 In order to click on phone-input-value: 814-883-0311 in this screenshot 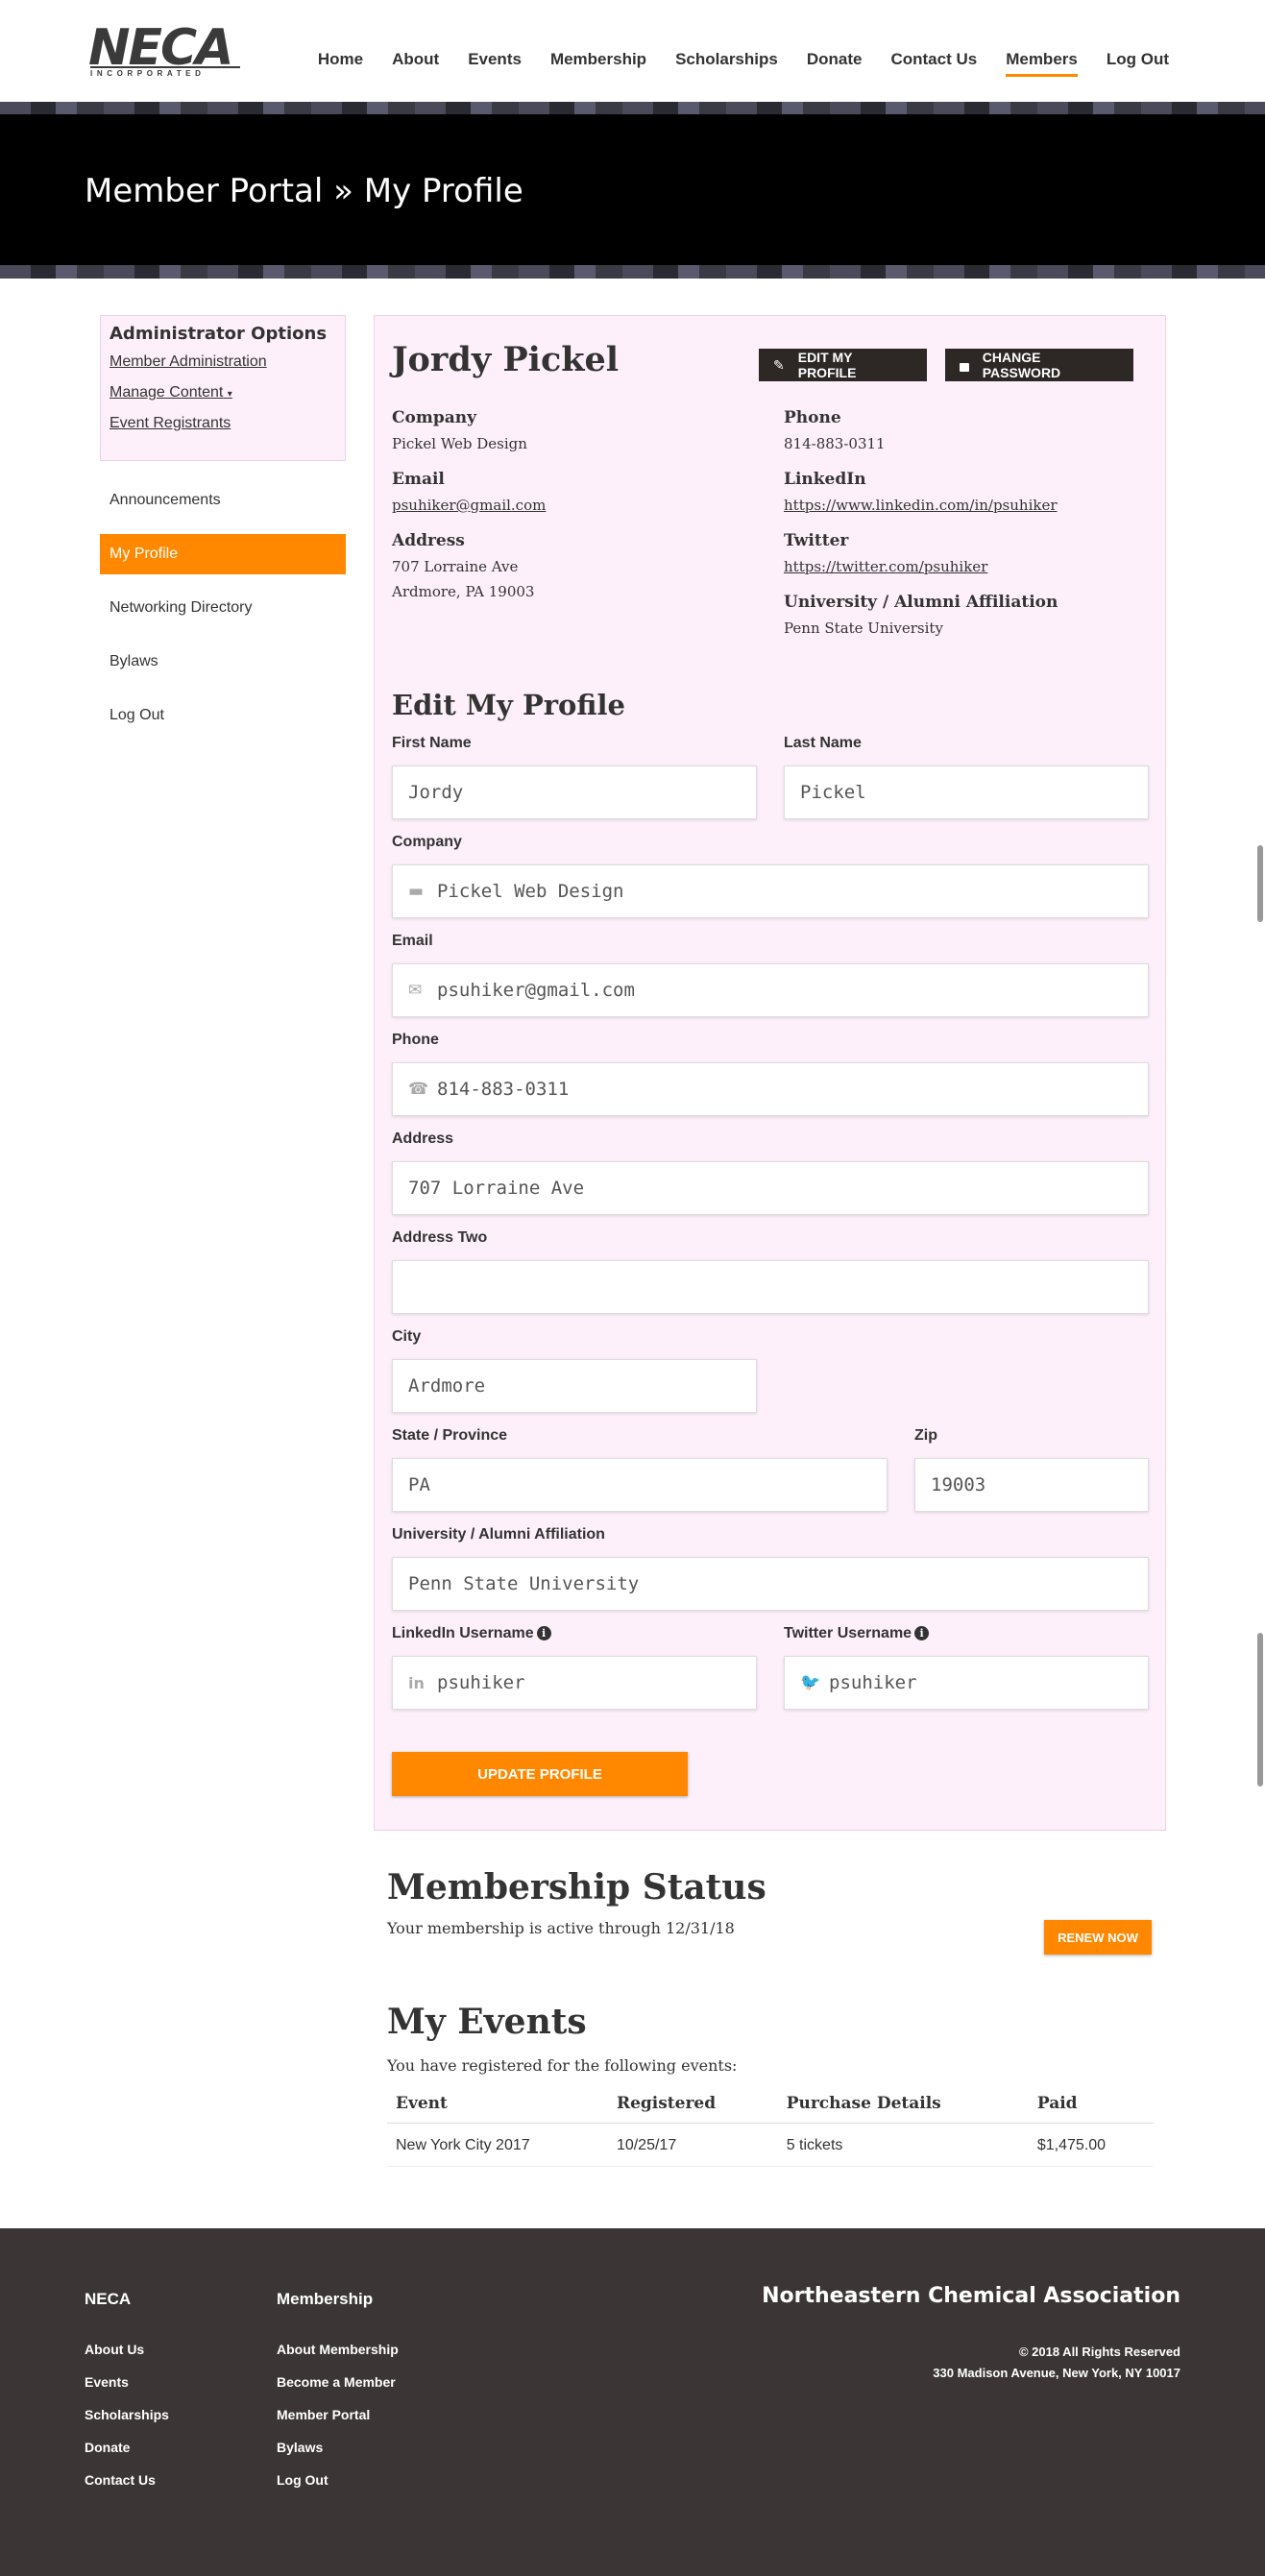, I will do `click(504, 1089)`.